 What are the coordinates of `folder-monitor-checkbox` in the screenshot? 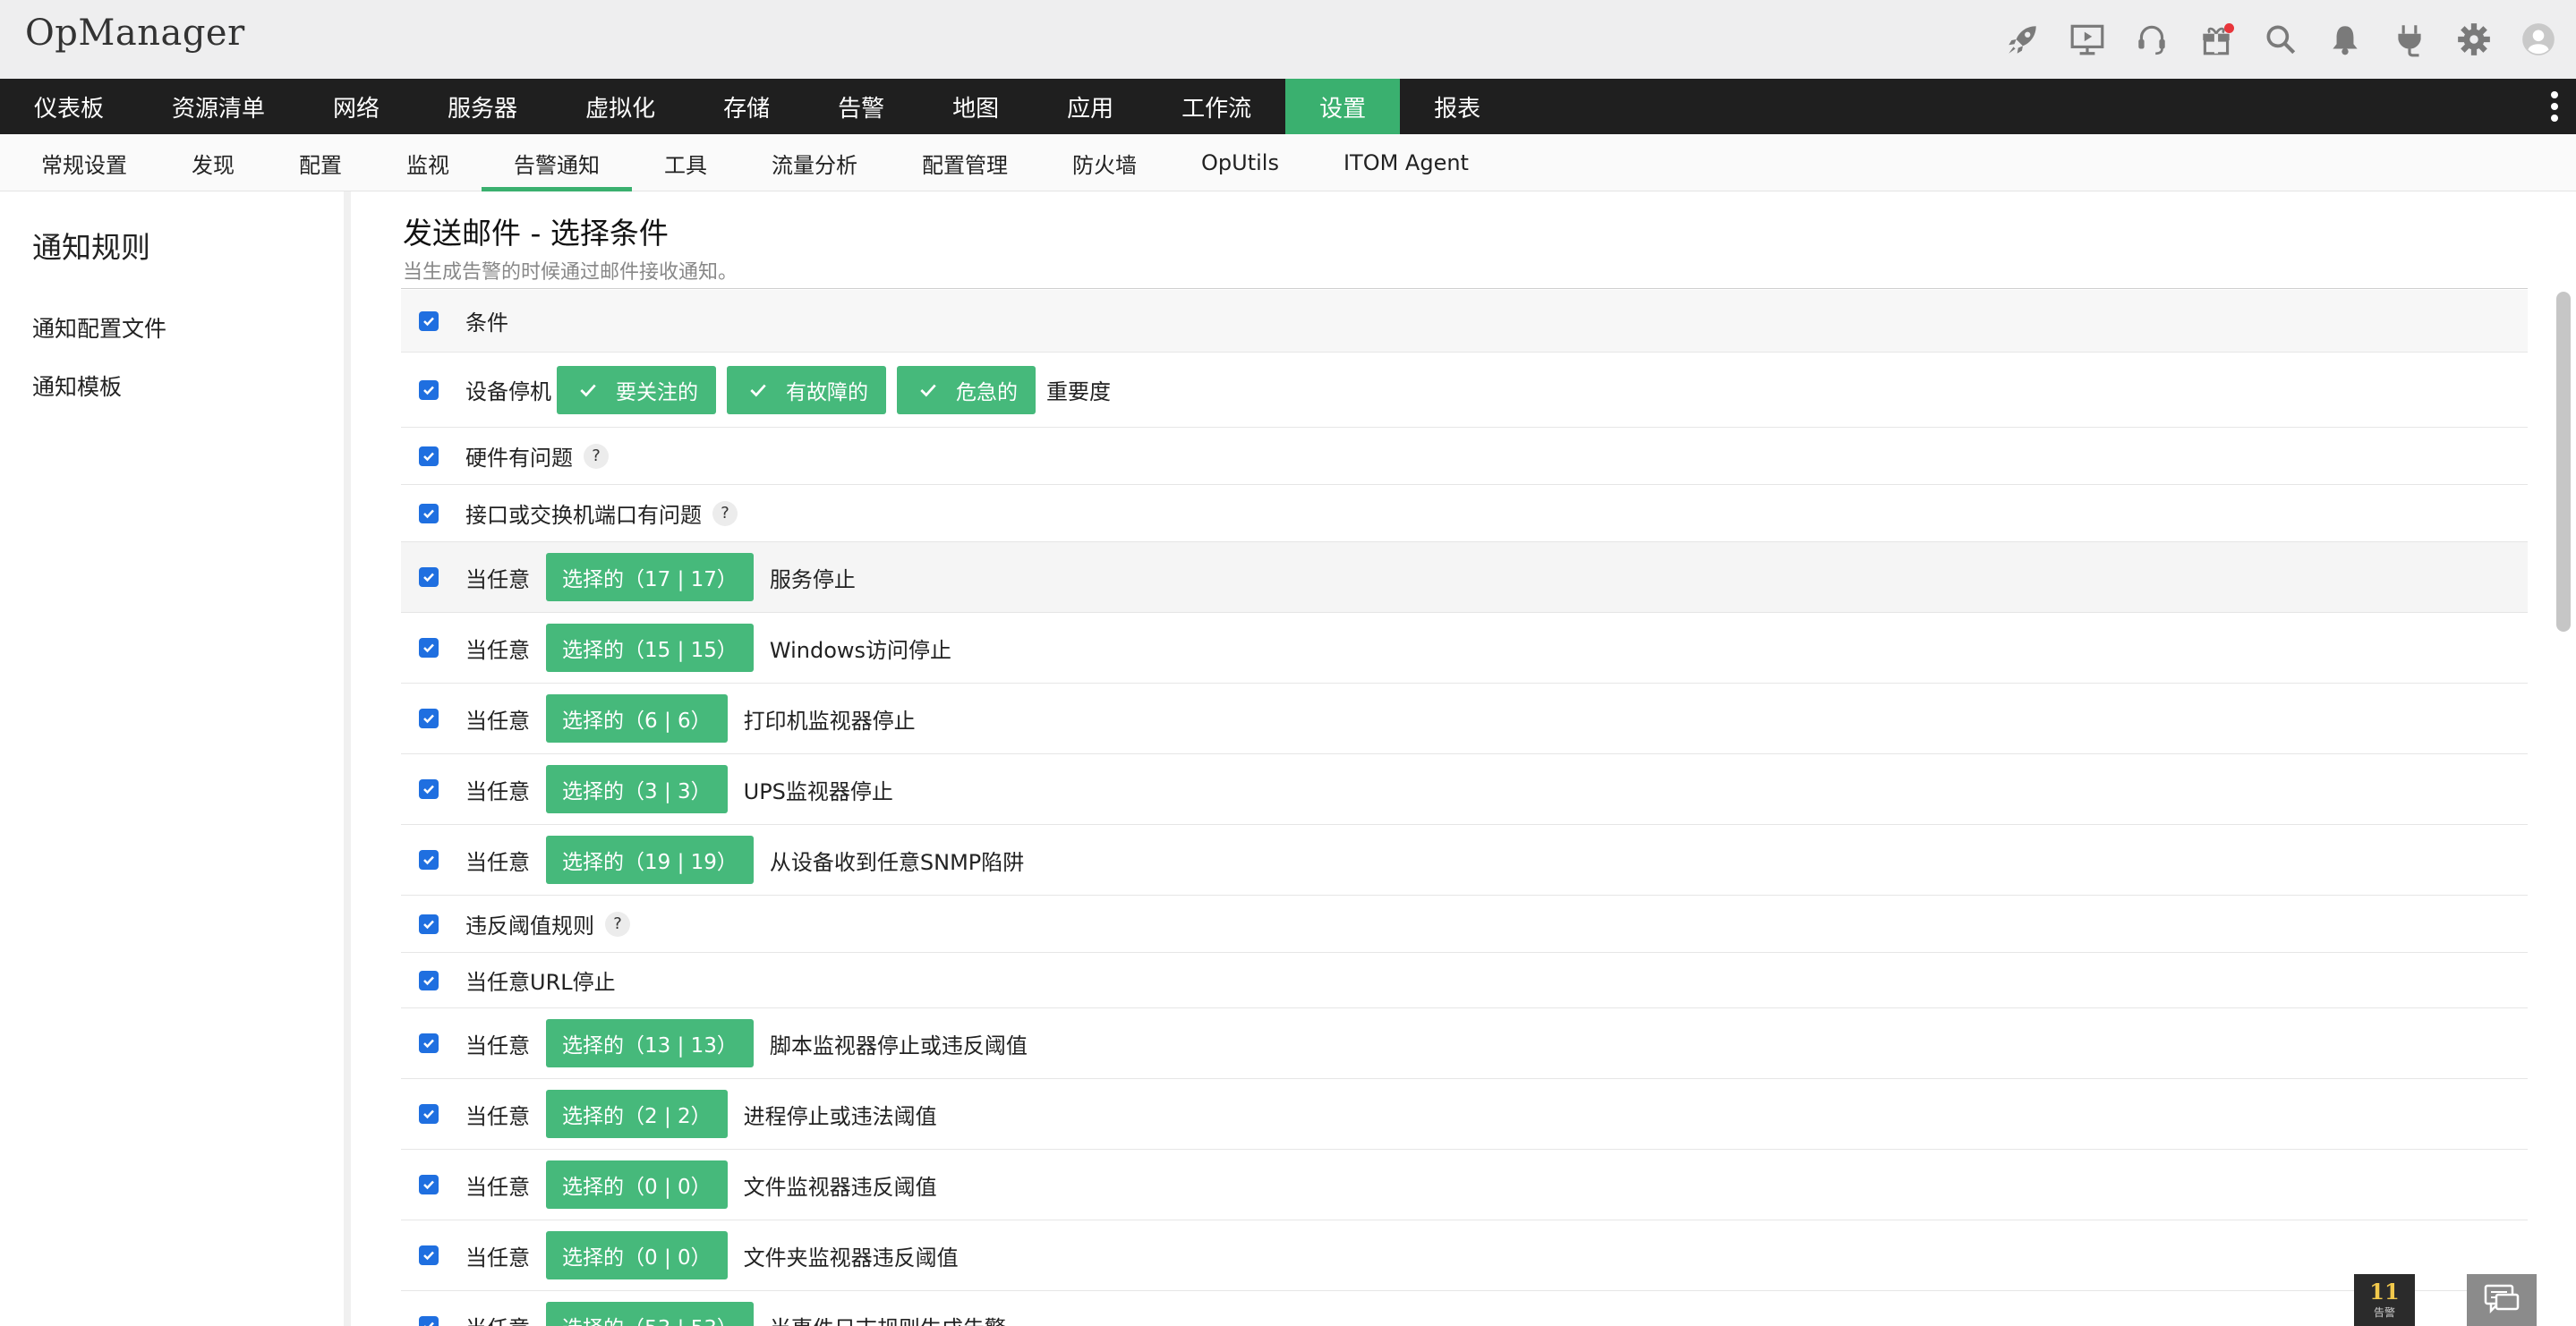 It's located at (429, 1255).